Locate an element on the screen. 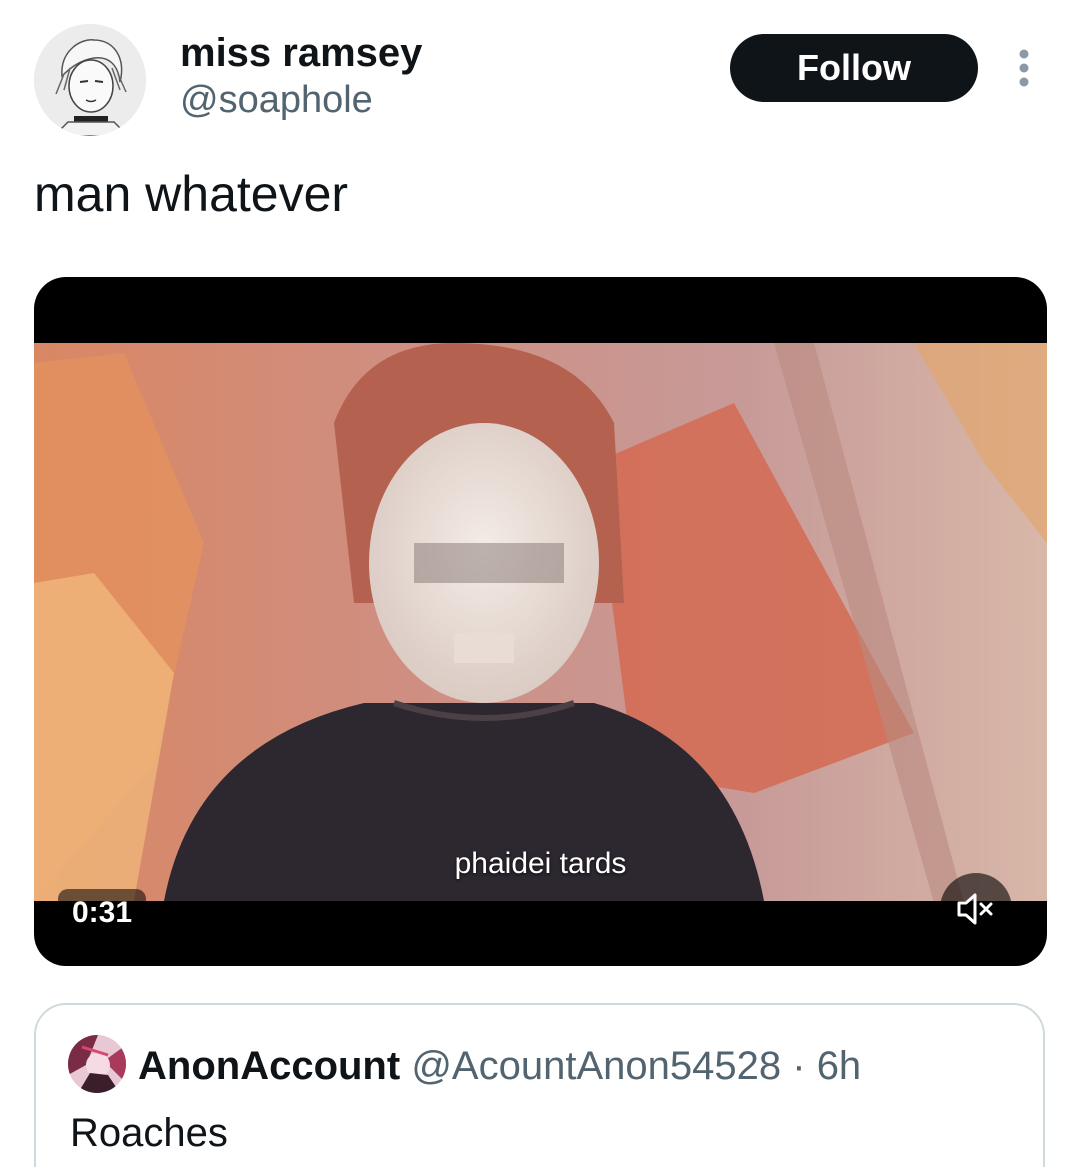 This screenshot has width=1080, height=1167. mute-toggle-button is located at coordinates (976, 909).